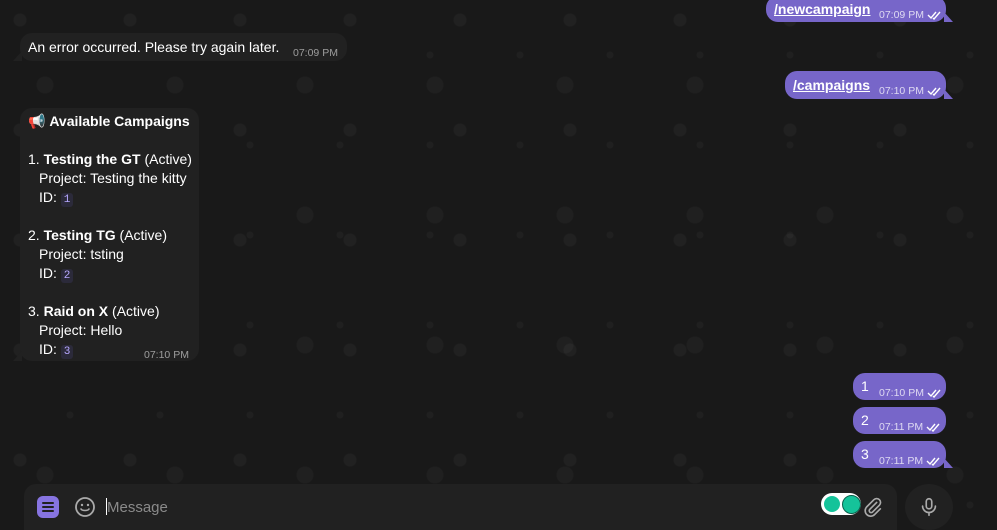  I want to click on campaign-project: Project: Hello, so click(81, 330).